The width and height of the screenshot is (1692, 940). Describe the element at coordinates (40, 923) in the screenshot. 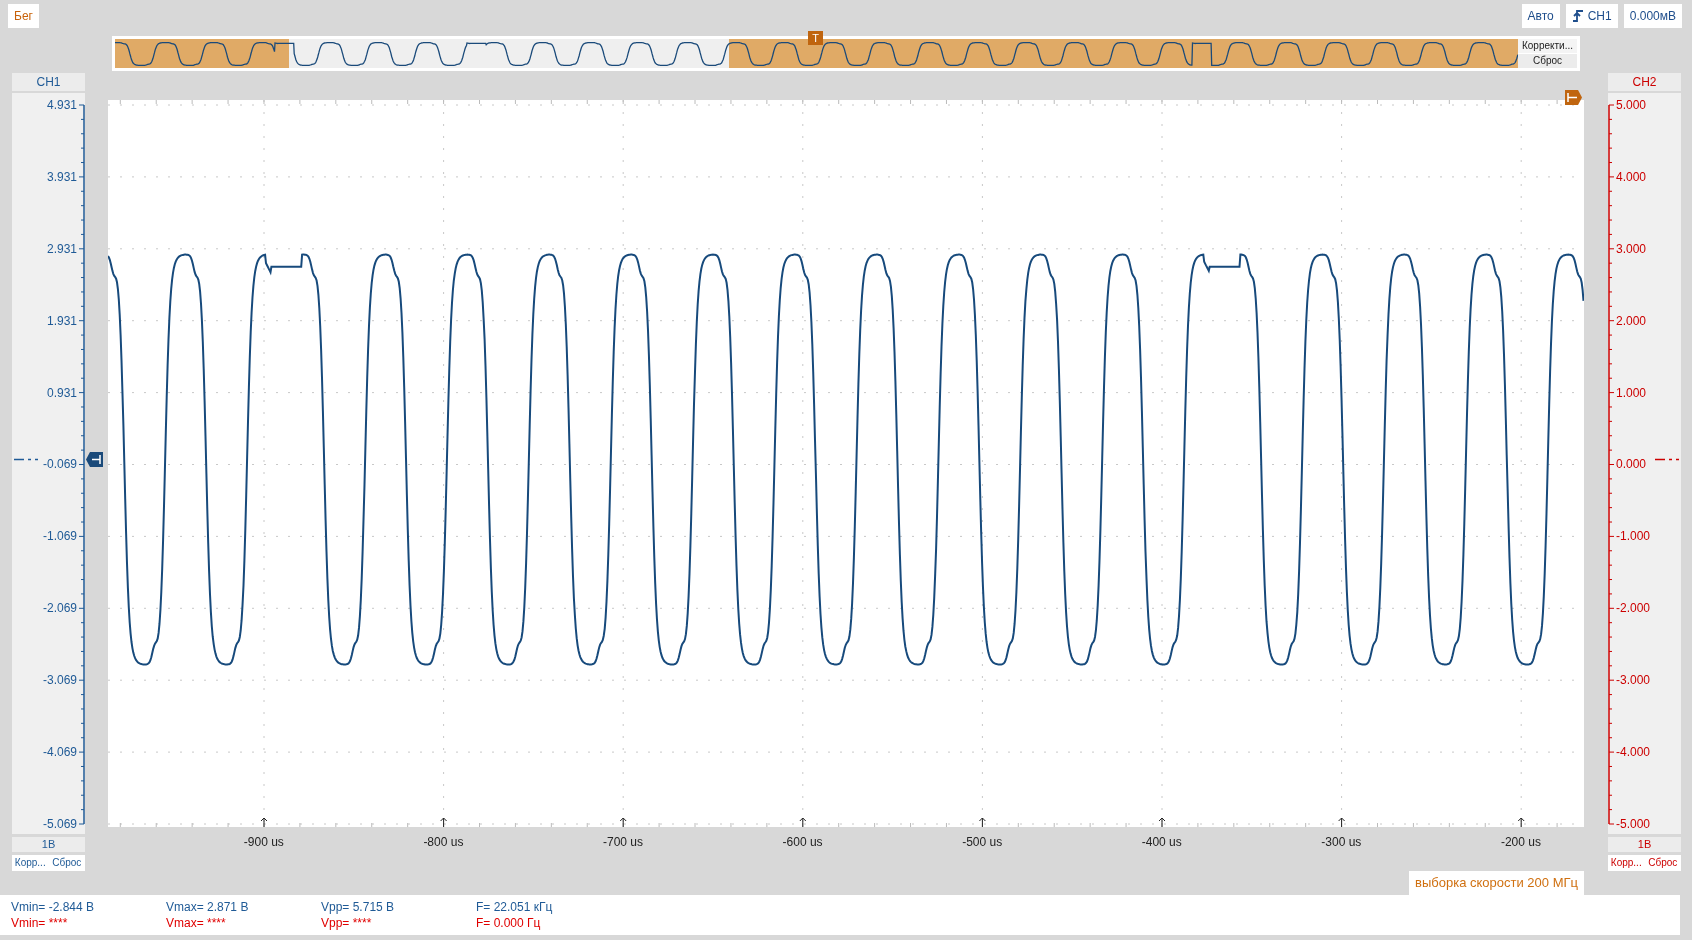

I see `measurement-value: Vmin= ****` at that location.